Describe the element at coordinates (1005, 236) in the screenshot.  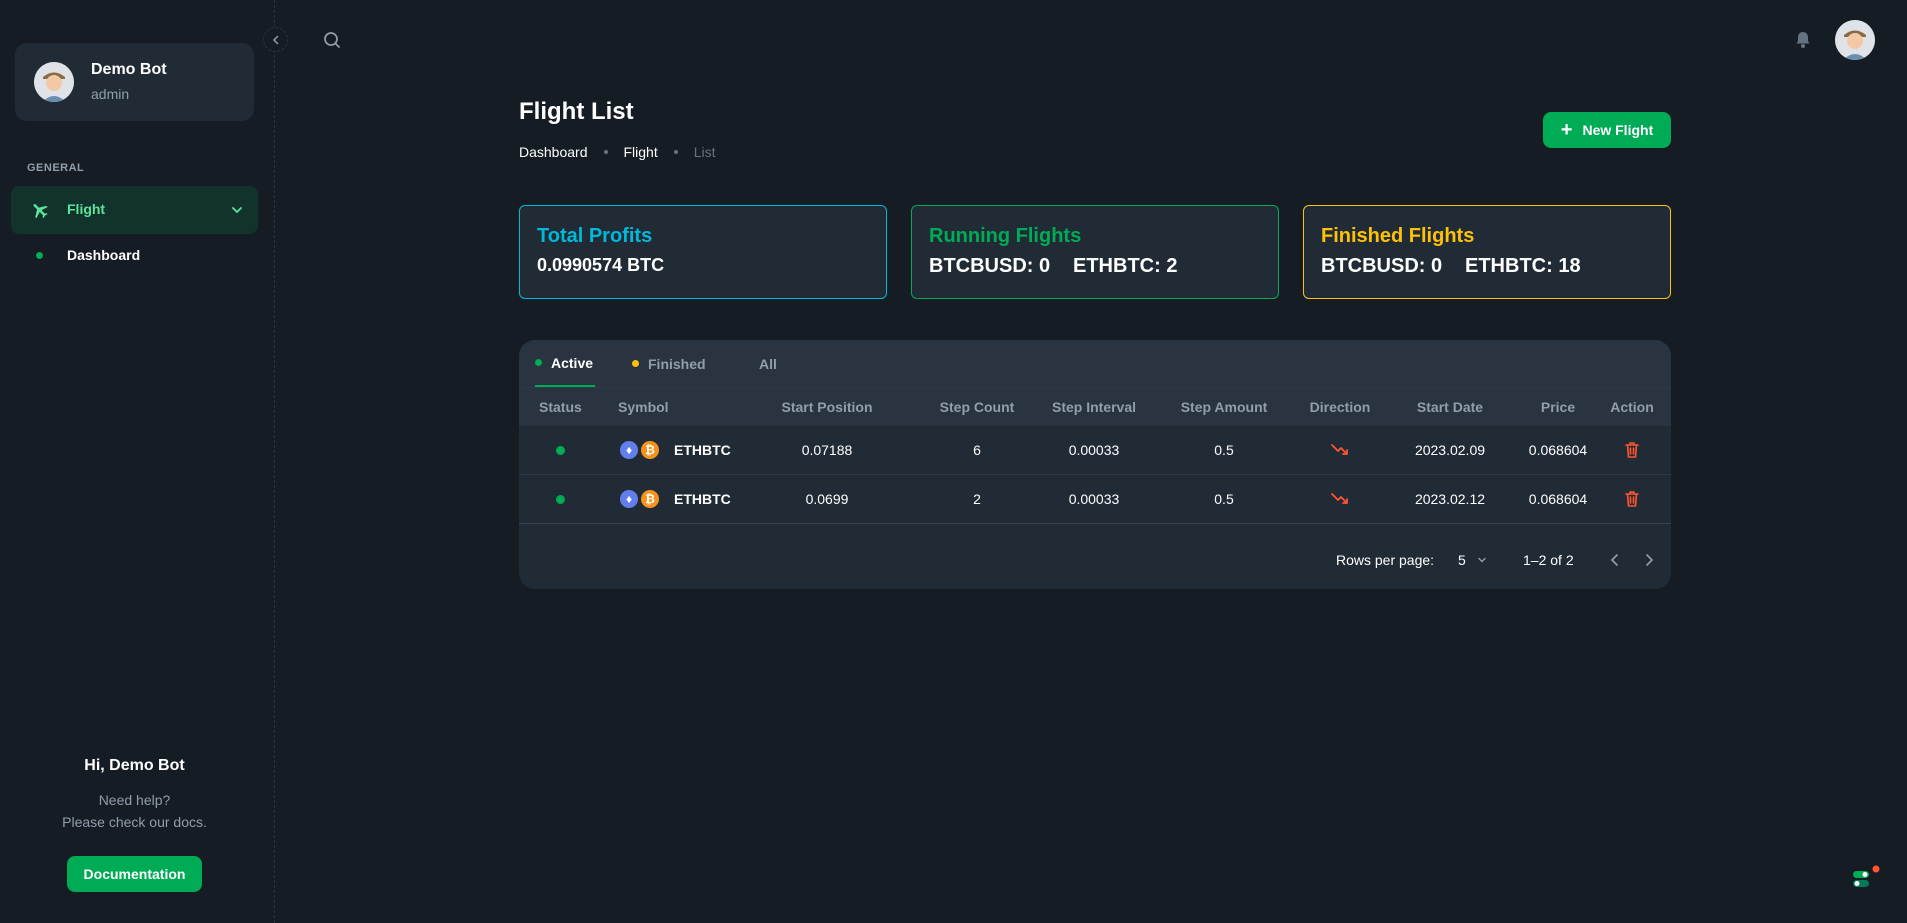
I see `card-title: Running Flights` at that location.